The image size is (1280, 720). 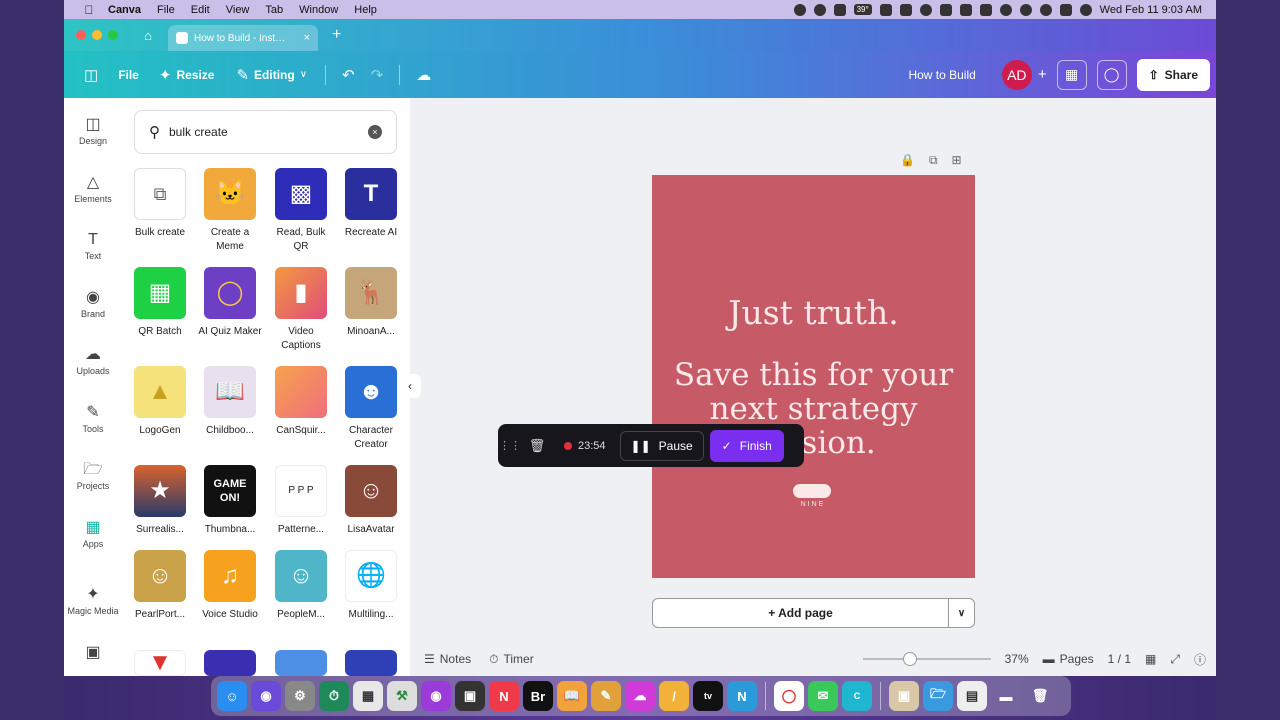 I want to click on headline-text: Just truth., so click(x=813, y=312).